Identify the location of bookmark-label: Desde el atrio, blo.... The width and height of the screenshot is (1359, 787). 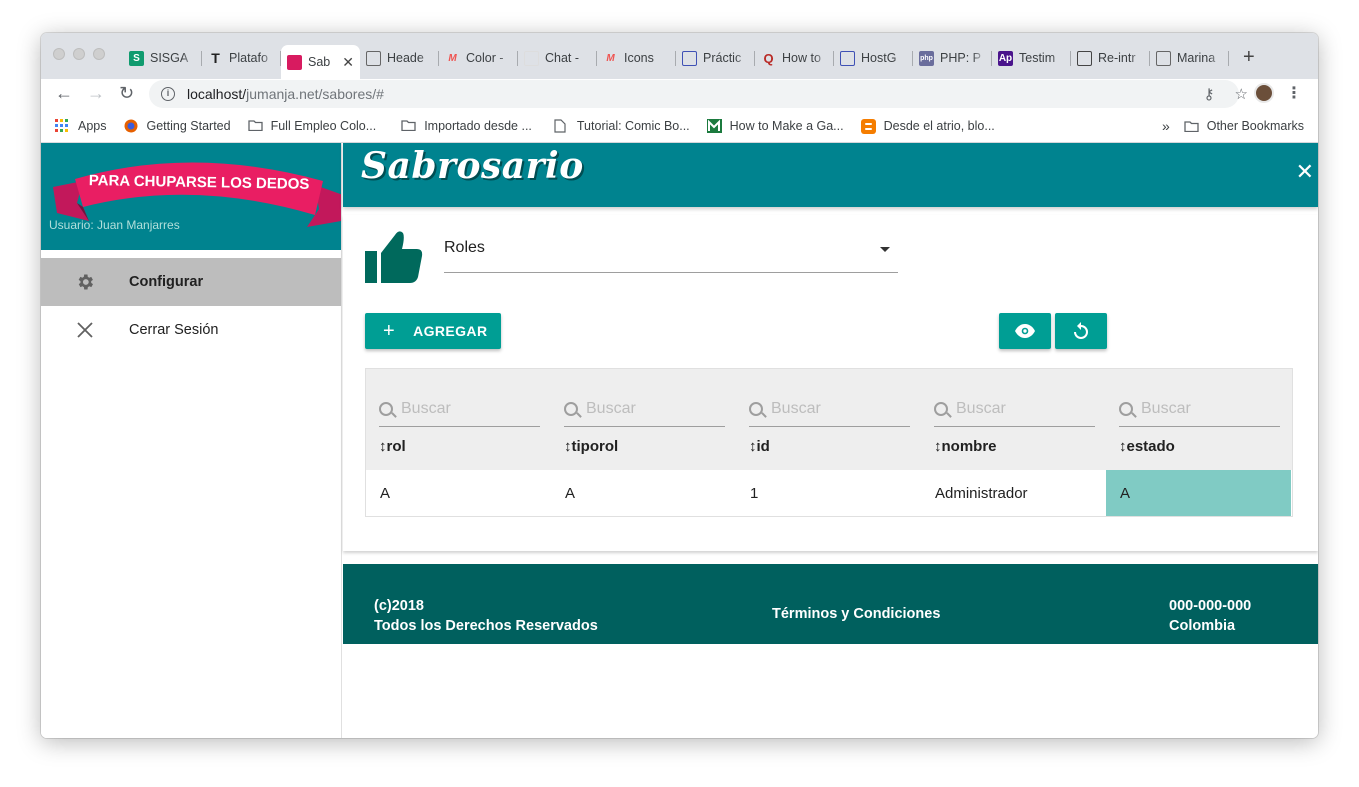
(939, 125).